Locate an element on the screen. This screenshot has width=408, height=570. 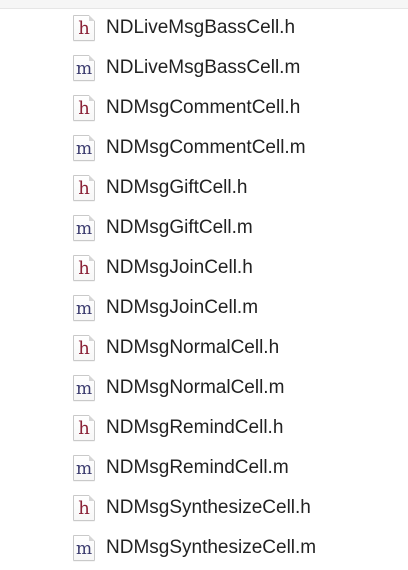
file-name: NDMsgJoinCell.h is located at coordinates (179, 267).